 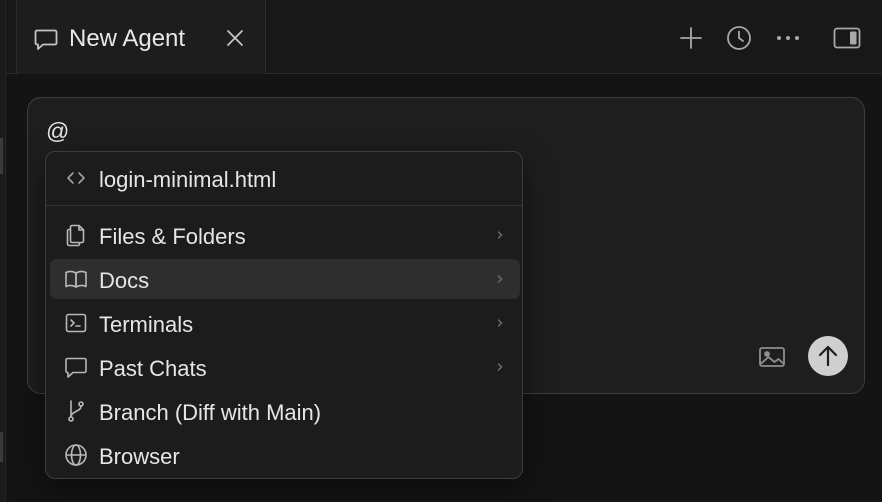 I want to click on globe-icon, so click(x=76, y=455).